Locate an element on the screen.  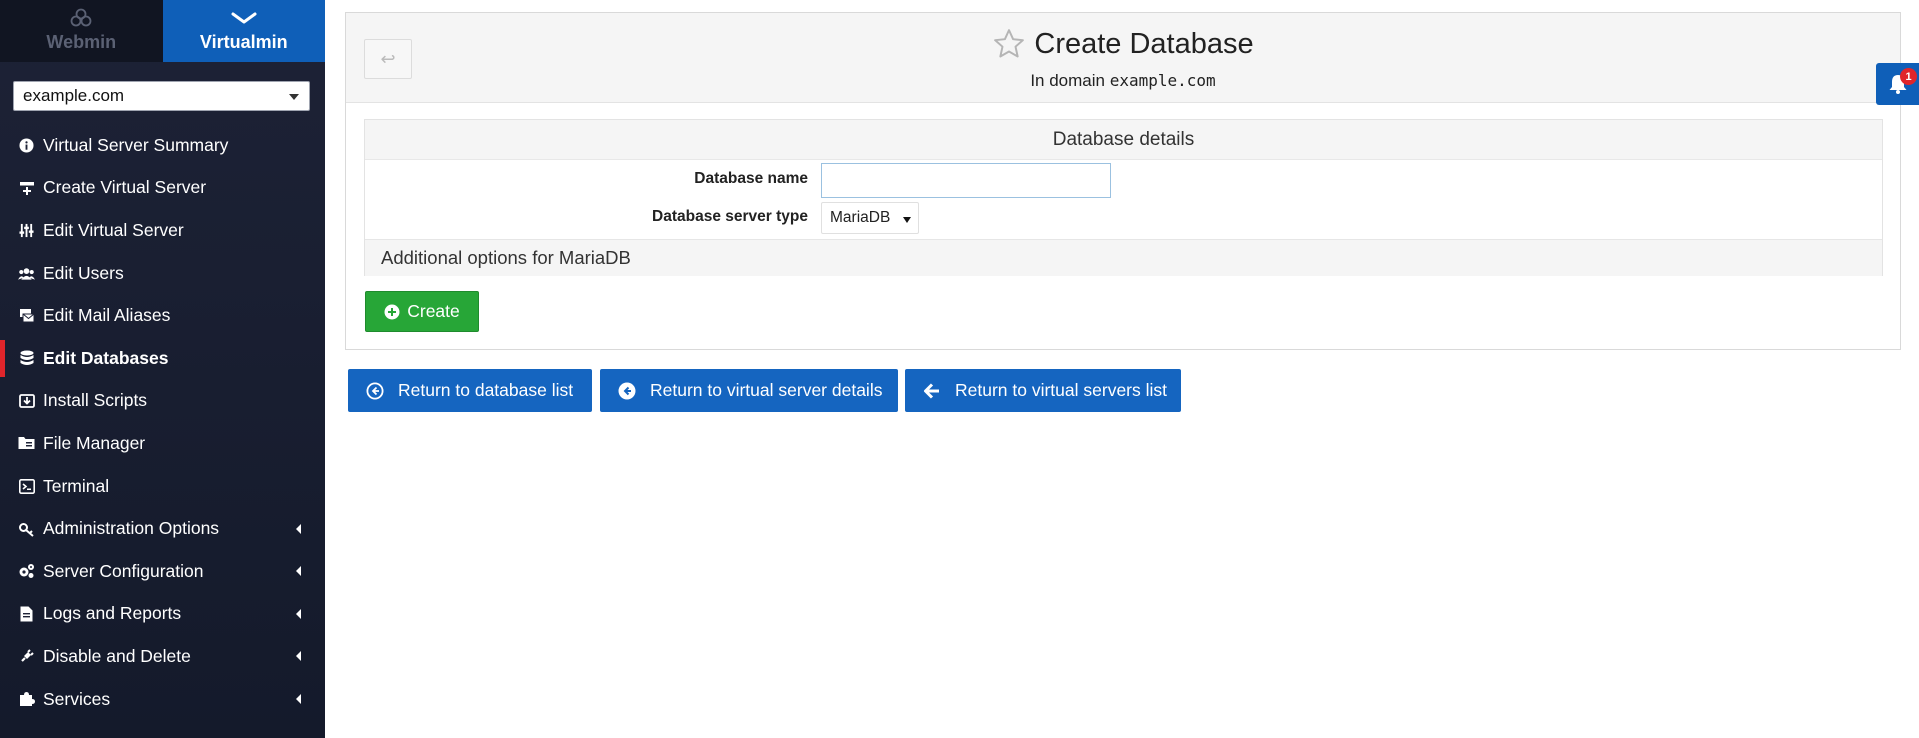
star-icon is located at coordinates (1009, 44).